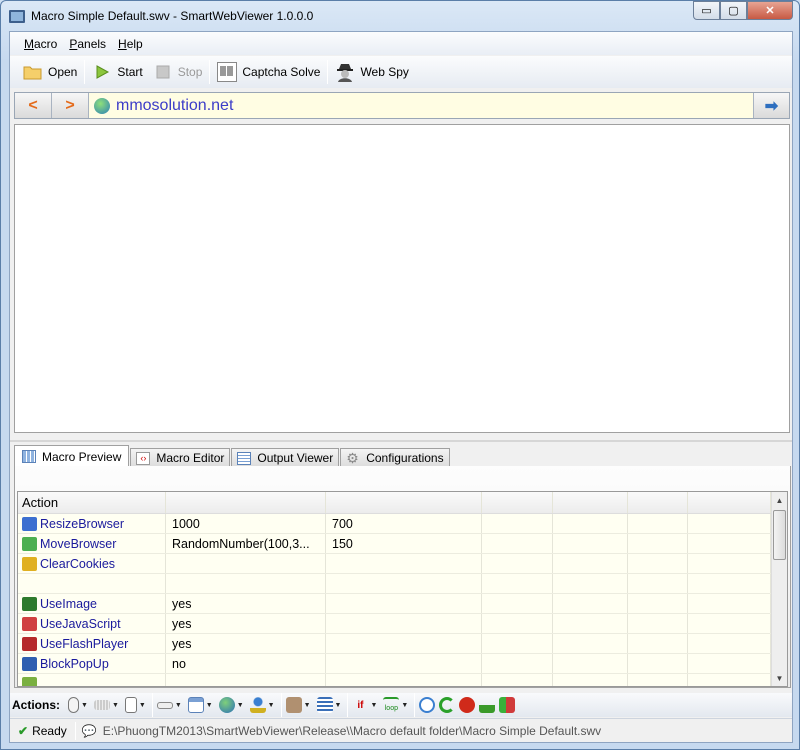  I want to click on maximize-button: ▢, so click(733, 10).